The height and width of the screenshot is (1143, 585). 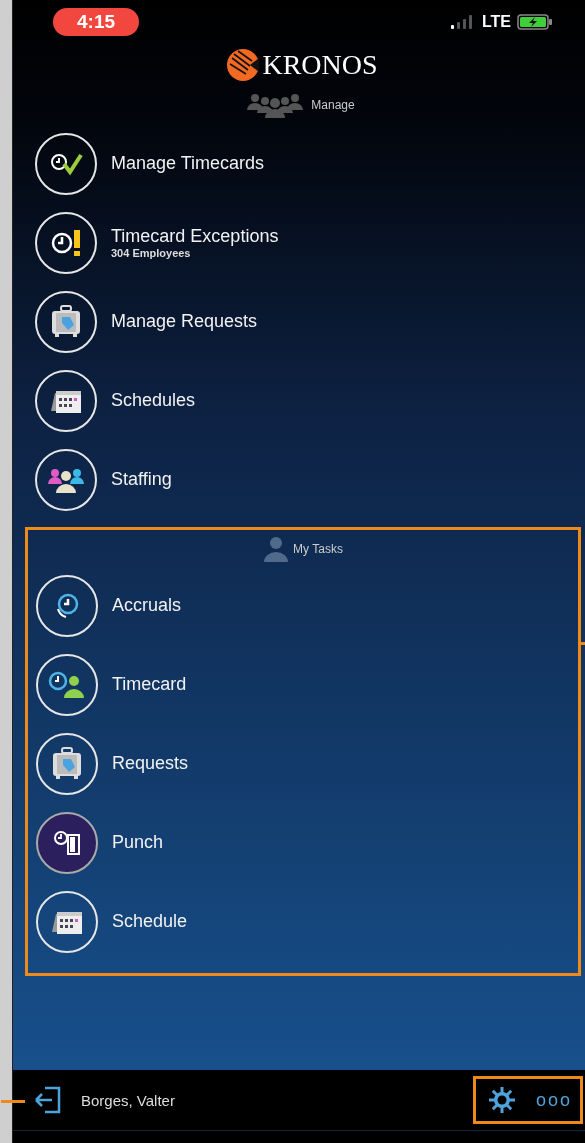 What do you see at coordinates (320, 65) in the screenshot?
I see `logo-text: KRONOS` at bounding box center [320, 65].